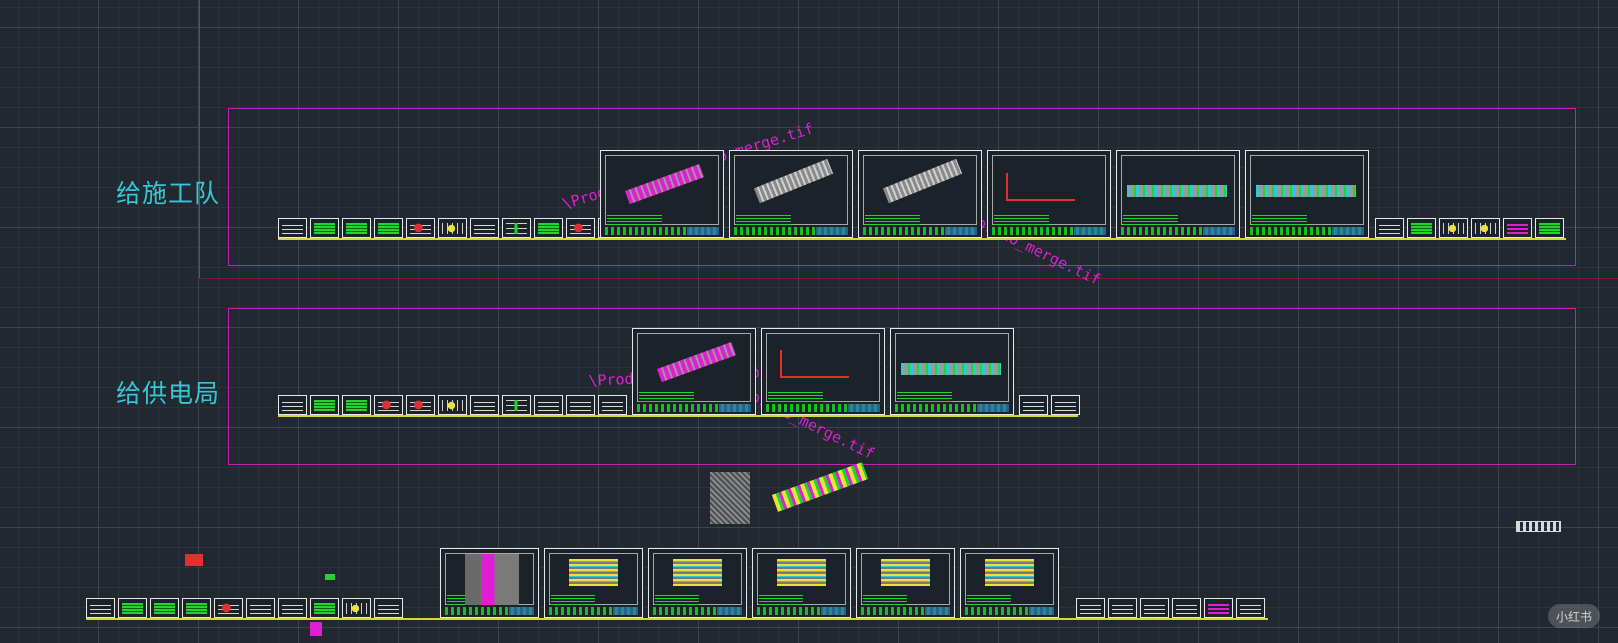 Image resolution: width=1618 pixels, height=643 pixels. I want to click on pipeline-fragment, so click(820, 487).